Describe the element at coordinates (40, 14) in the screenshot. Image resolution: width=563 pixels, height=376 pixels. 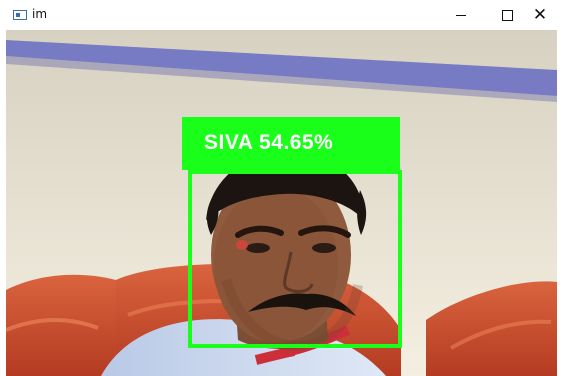
I see `window-title: im` at that location.